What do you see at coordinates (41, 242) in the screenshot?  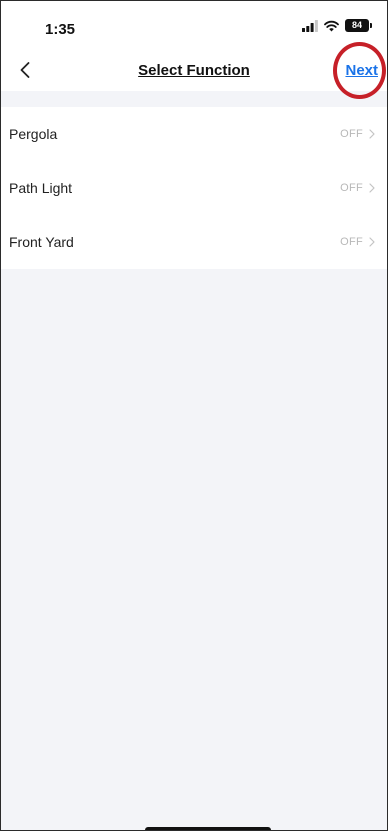 I see `item-label: Front Yard` at bounding box center [41, 242].